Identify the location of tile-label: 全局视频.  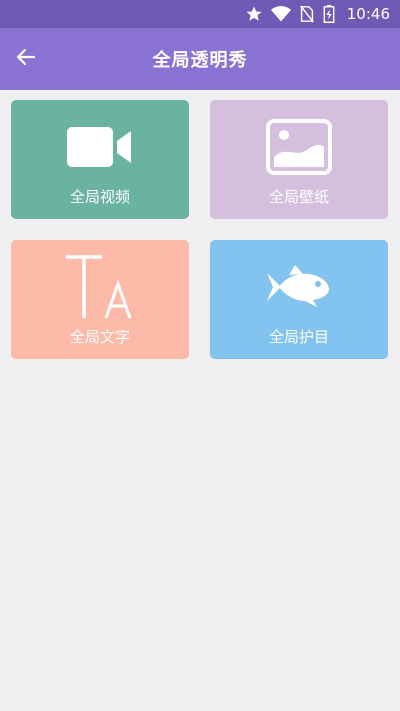
(99, 197).